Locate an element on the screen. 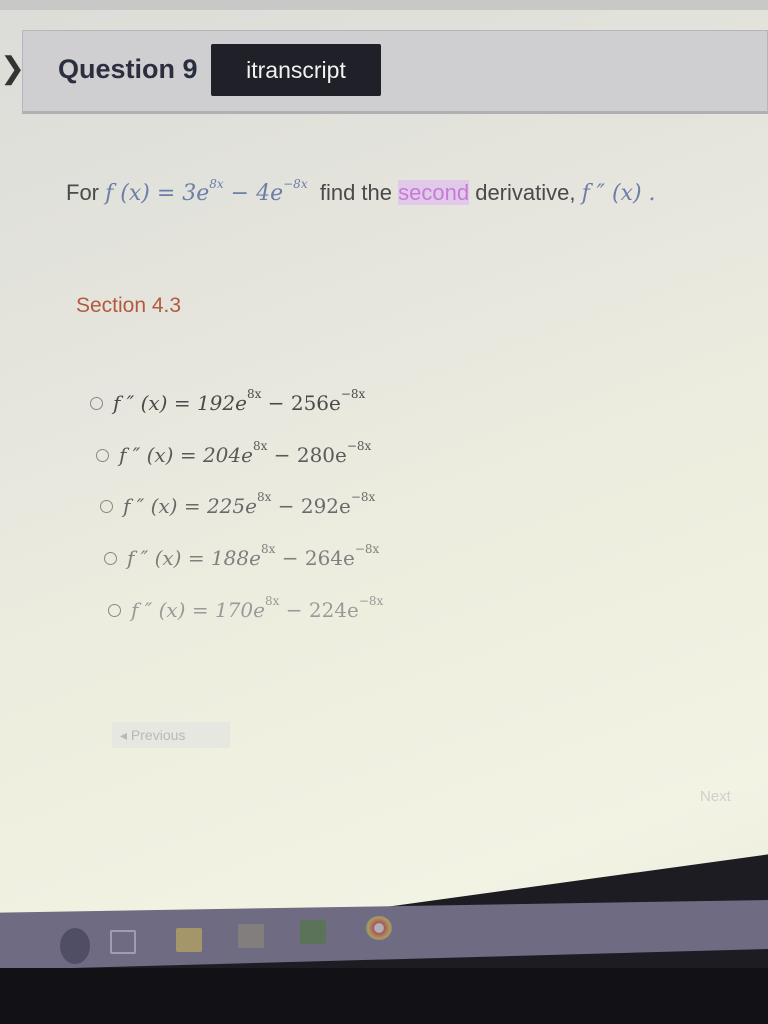  answer-option: f ″ (x) = 192e8x − 256e−8x is located at coordinates (228, 401).